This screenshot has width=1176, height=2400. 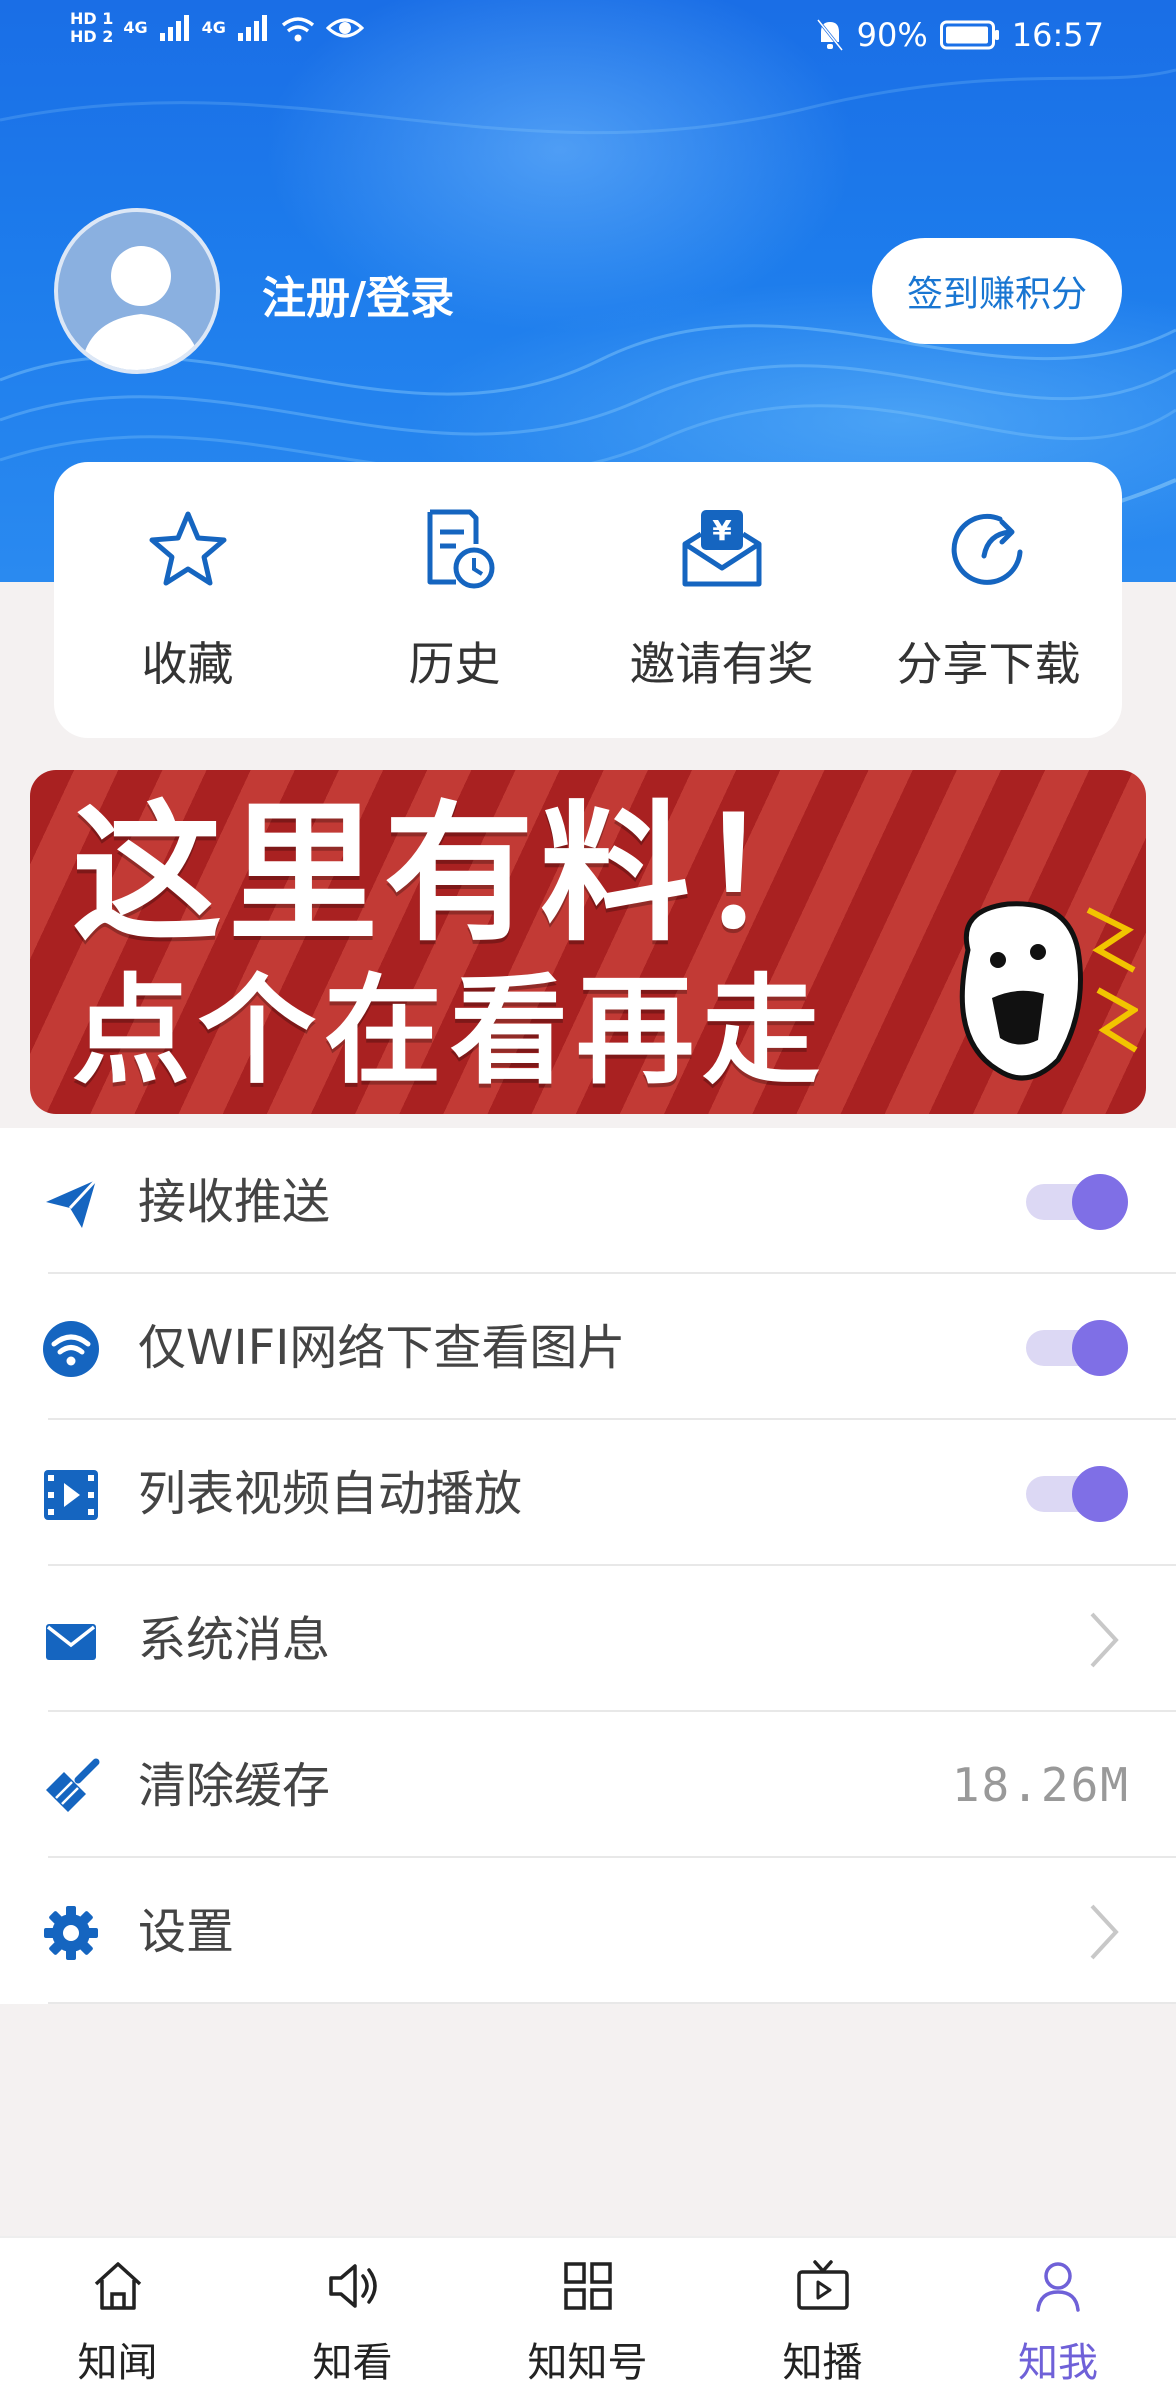 I want to click on bottom-tab-bar: 知闻 知看 知知号 知播 知我, so click(x=588, y=2318).